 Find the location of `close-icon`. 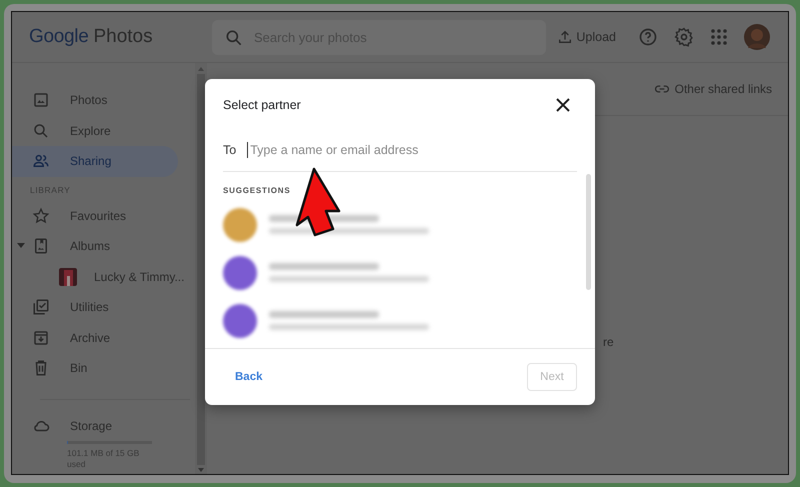

close-icon is located at coordinates (563, 105).